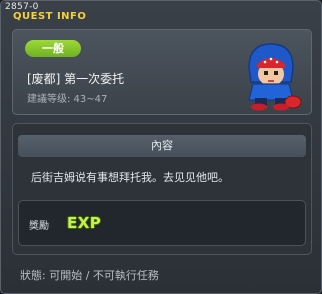  Describe the element at coordinates (67, 99) in the screenshot. I see `quest-level-range: 建議等级: 43~47` at that location.